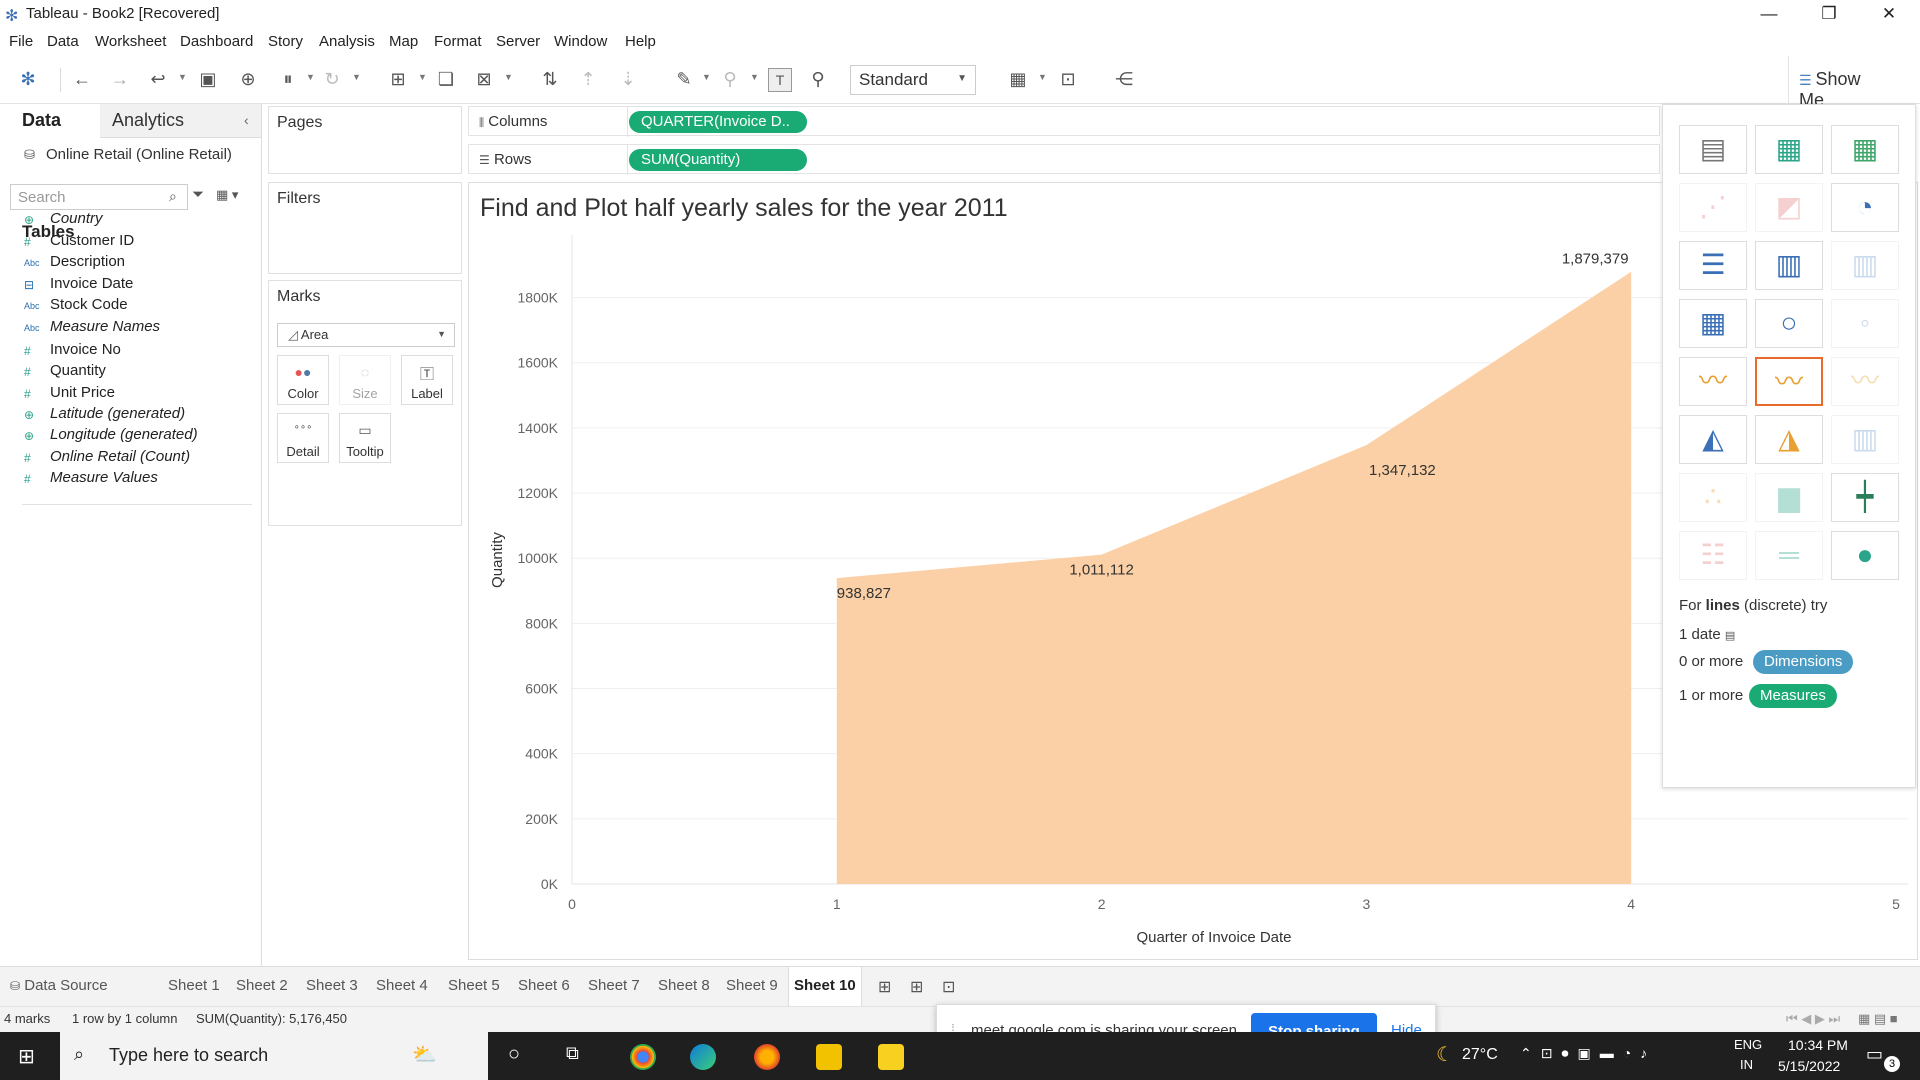 This screenshot has width=1920, height=1080. Describe the element at coordinates (1713, 439) in the screenshot. I see `area-continuous-thumbnail: ◭` at that location.